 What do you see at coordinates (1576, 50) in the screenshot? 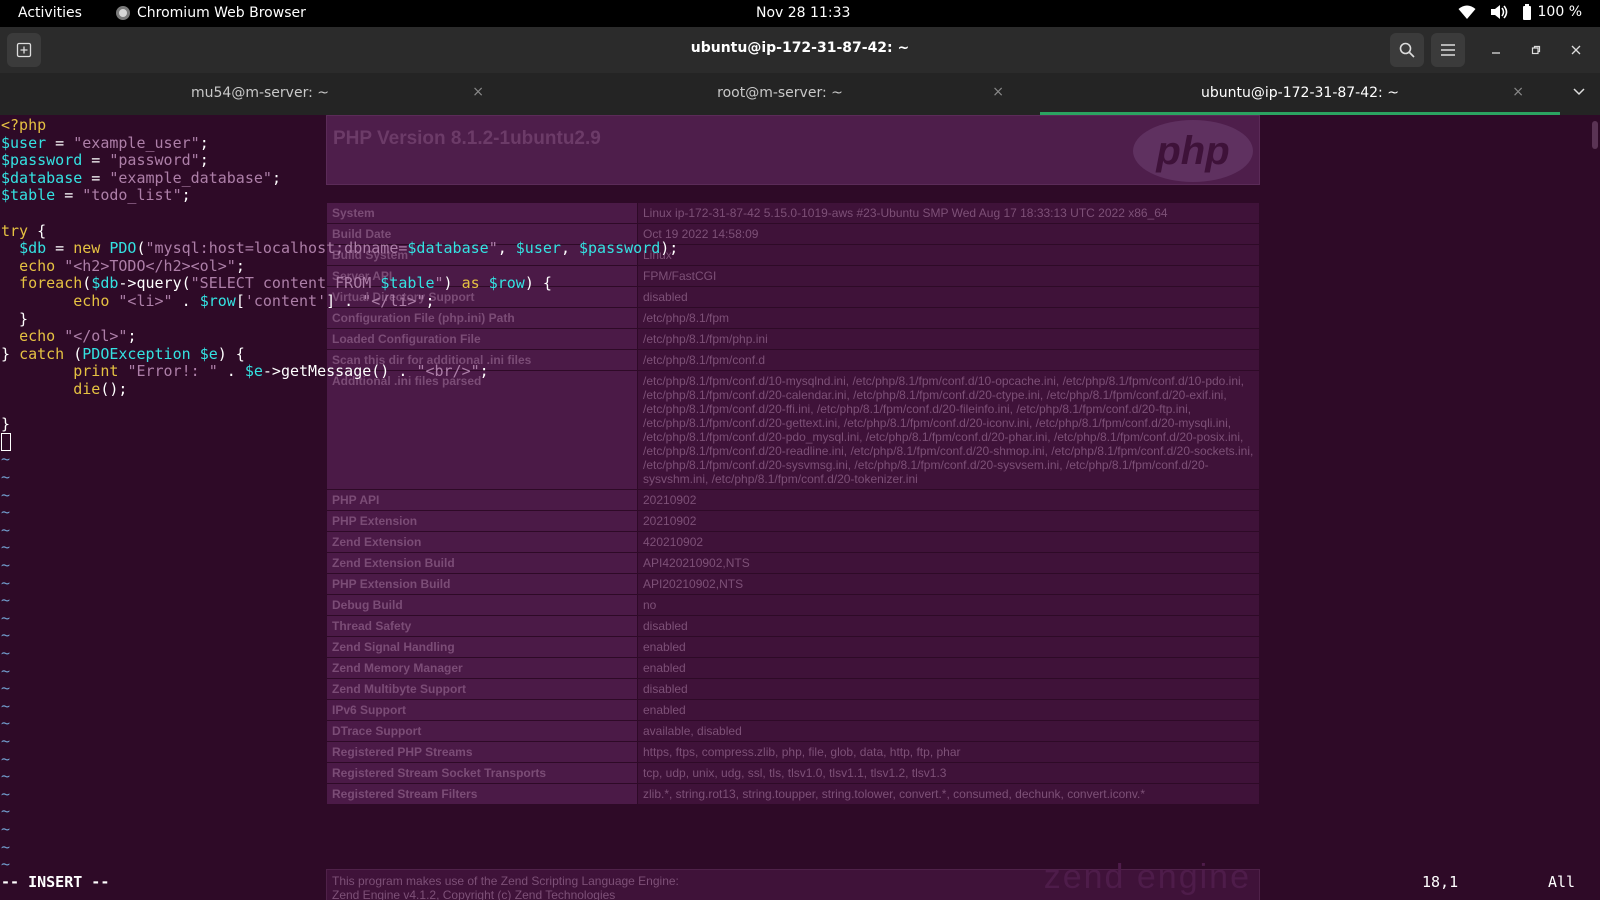
I see `close-window-button` at bounding box center [1576, 50].